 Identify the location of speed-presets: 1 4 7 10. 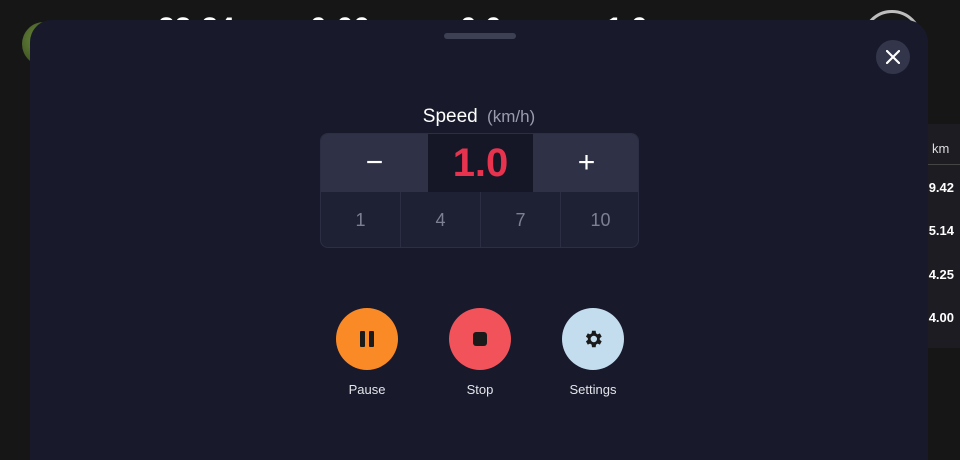
(479, 219).